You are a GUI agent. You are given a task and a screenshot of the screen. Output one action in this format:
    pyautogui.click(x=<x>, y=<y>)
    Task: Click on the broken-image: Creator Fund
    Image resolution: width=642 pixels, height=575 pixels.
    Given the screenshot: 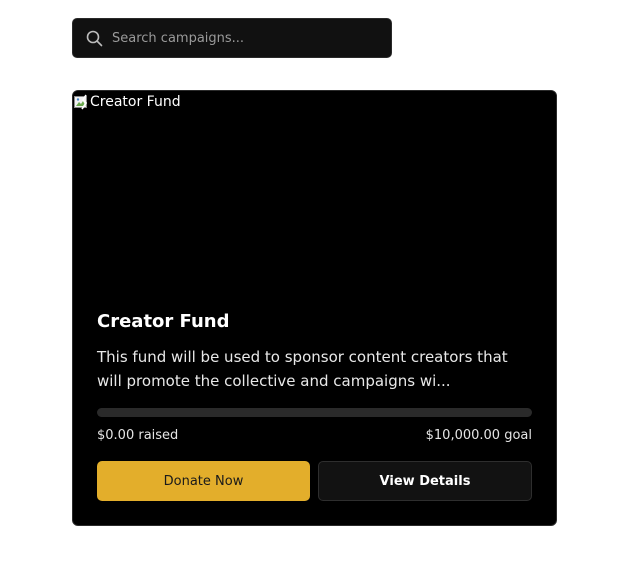 What is the action you would take?
    pyautogui.click(x=127, y=102)
    